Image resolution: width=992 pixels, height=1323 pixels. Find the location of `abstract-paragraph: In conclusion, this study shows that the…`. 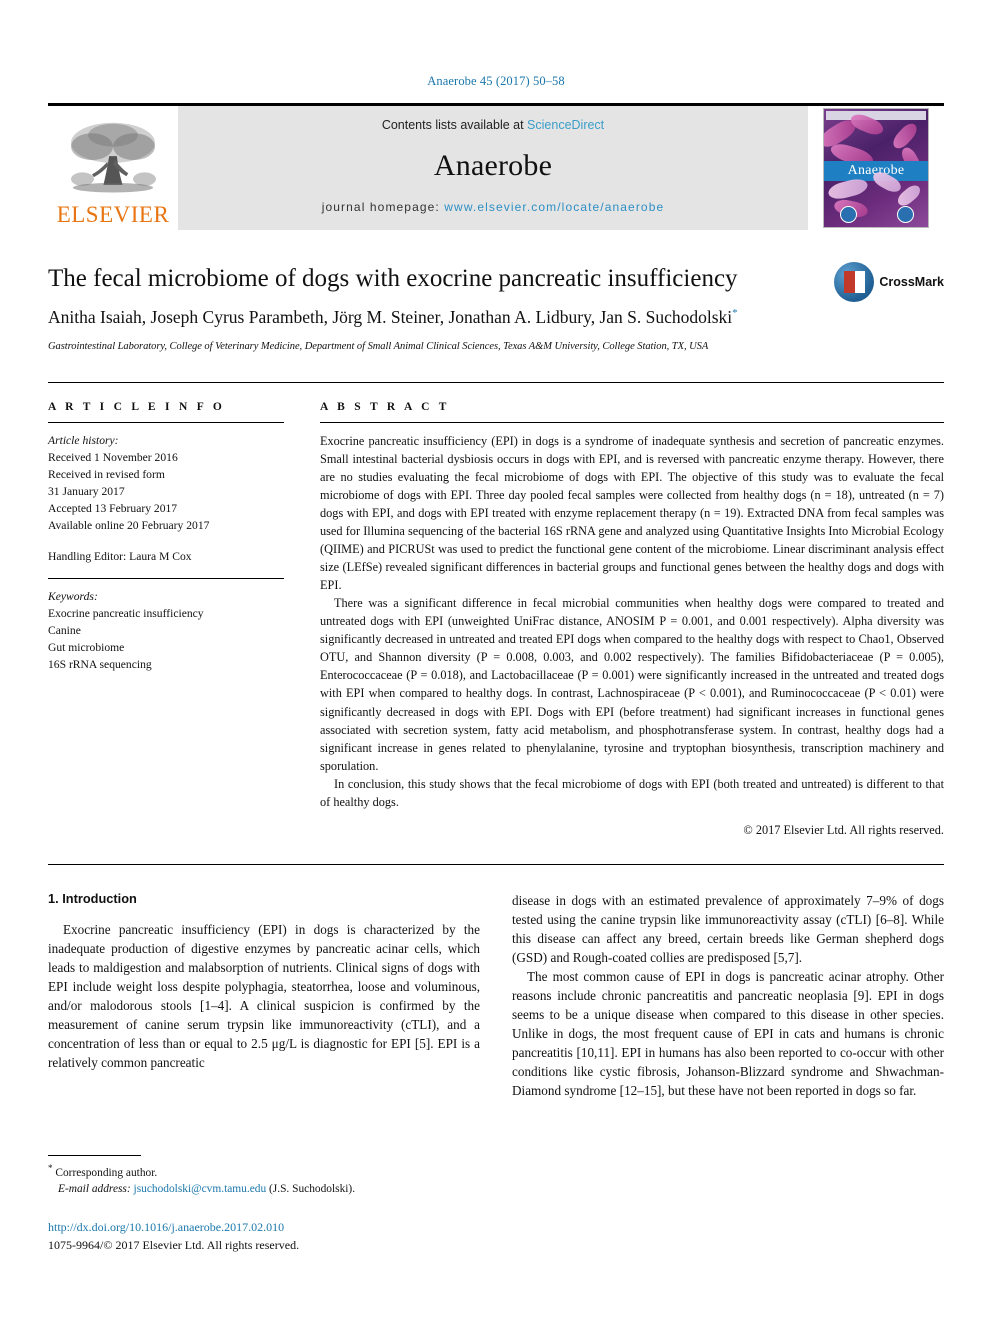

abstract-paragraph: In conclusion, this study shows that the… is located at coordinates (632, 792).